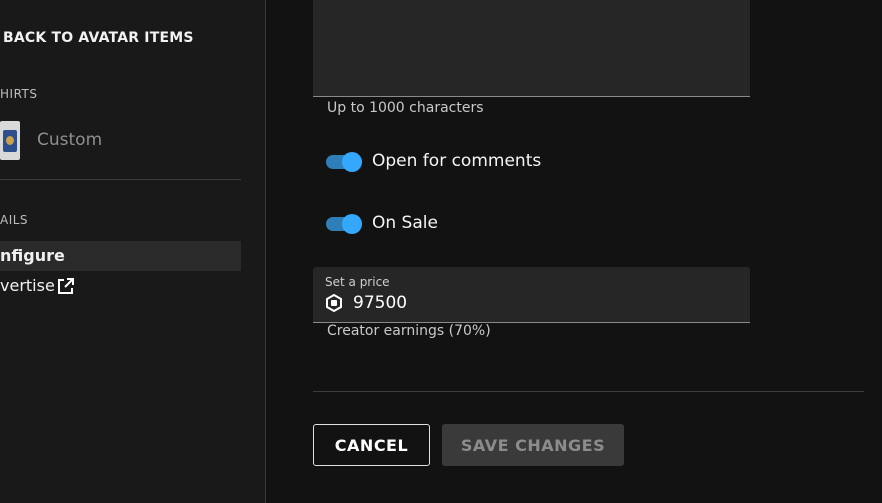  Describe the element at coordinates (371, 445) in the screenshot. I see `cancel-button: CANCEL` at that location.